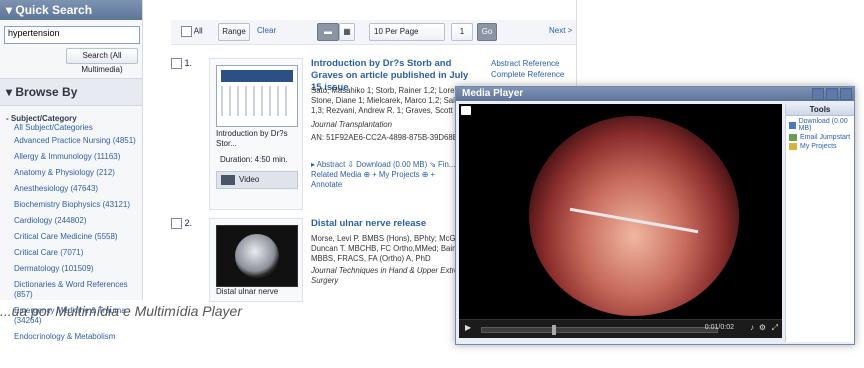  What do you see at coordinates (75, 290) in the screenshot?
I see `subject-item: Dictionaries & Word References (857)` at bounding box center [75, 290].